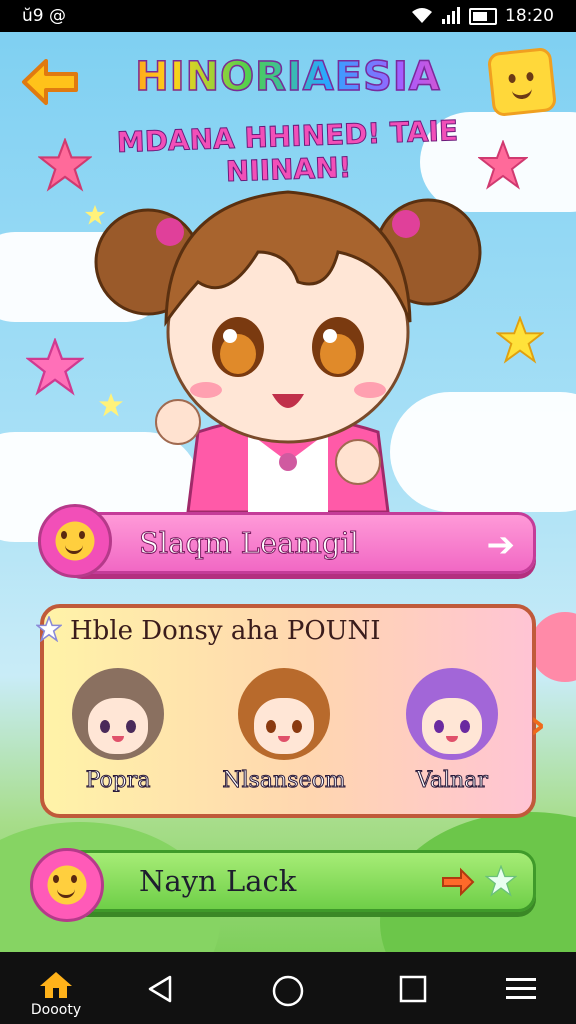 This screenshot has width=576, height=1024. Describe the element at coordinates (56, 985) in the screenshot. I see `home-icon` at that location.